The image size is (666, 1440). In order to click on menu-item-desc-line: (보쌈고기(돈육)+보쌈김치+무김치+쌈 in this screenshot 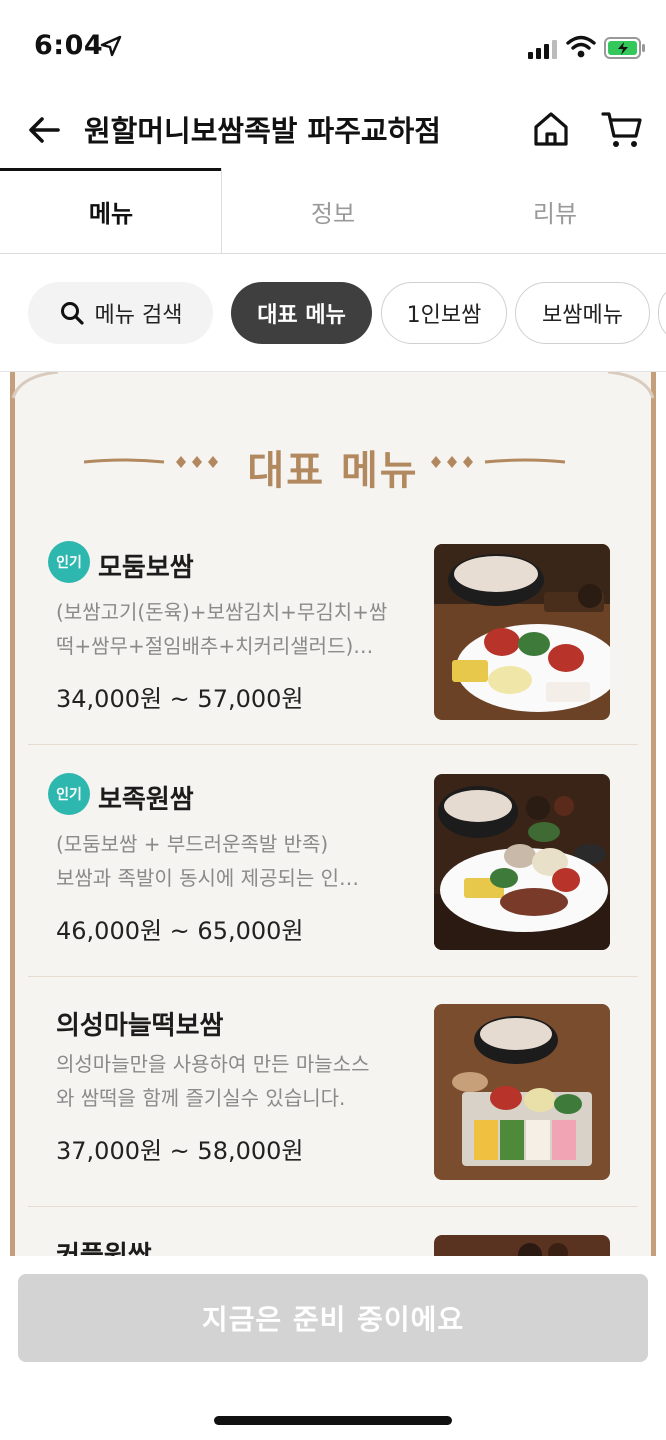, I will do `click(222, 612)`.